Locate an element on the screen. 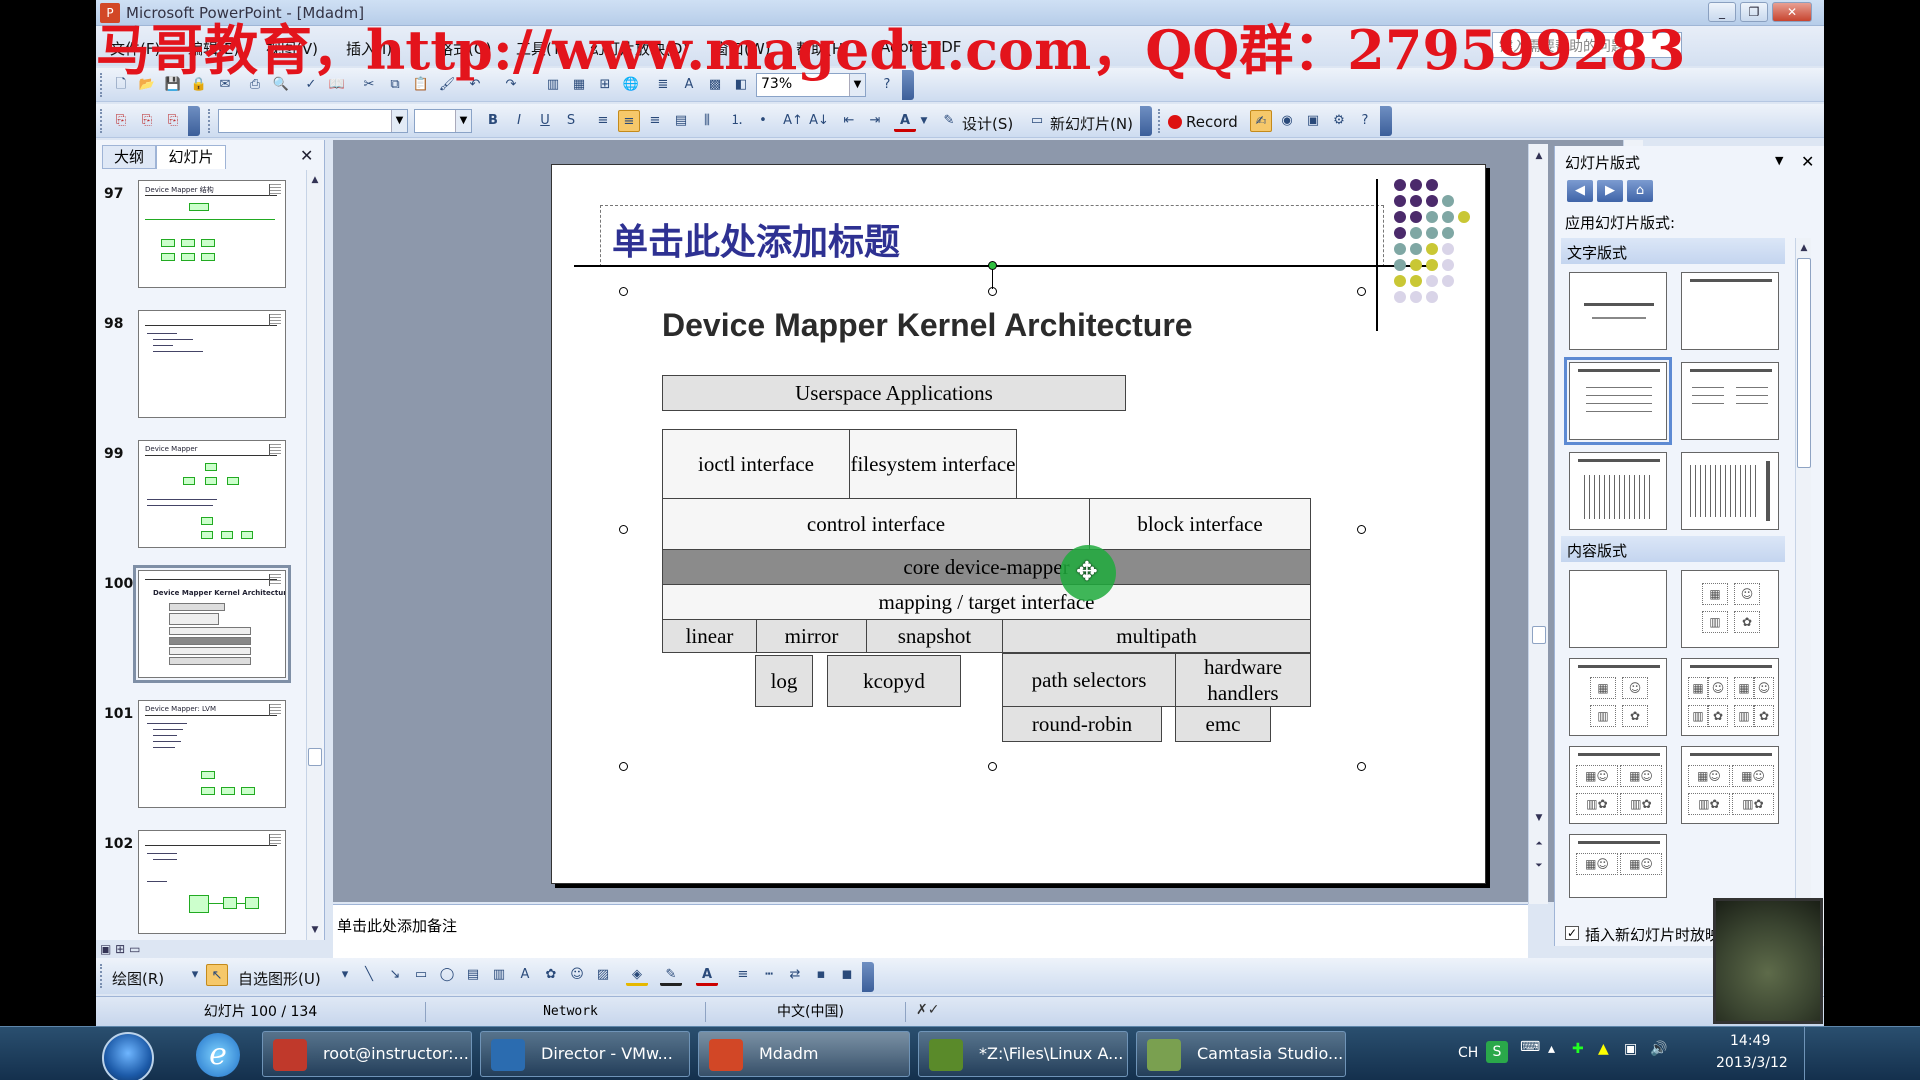 This screenshot has height=1080, width=1920. redo-icon: ↷ is located at coordinates (511, 85).